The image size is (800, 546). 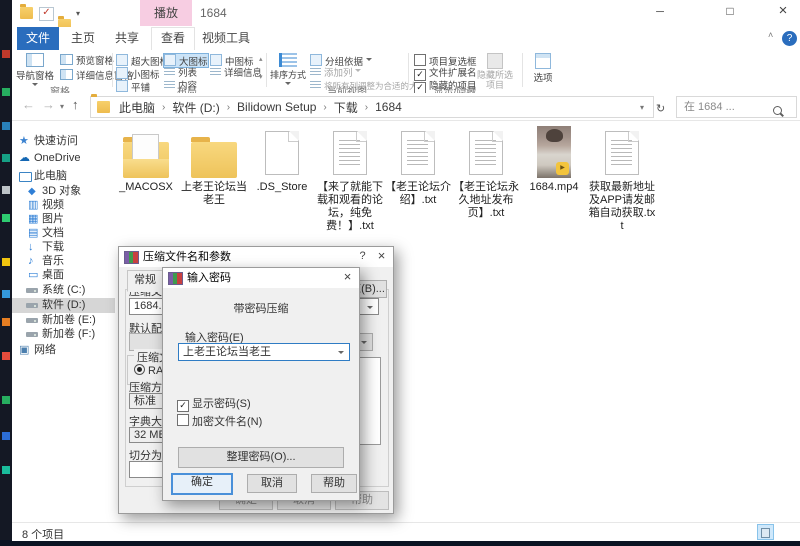 What do you see at coordinates (138, 74) in the screenshot?
I see `view-small-icons: 小图标` at bounding box center [138, 74].